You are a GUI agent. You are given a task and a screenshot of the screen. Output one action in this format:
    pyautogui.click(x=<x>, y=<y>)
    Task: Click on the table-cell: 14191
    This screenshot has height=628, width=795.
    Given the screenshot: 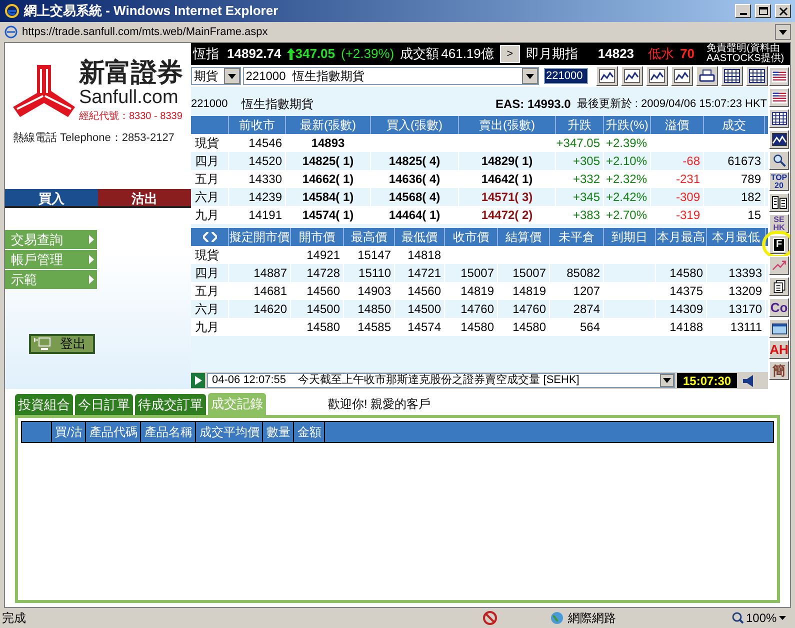 What is the action you would take?
    pyautogui.click(x=257, y=215)
    